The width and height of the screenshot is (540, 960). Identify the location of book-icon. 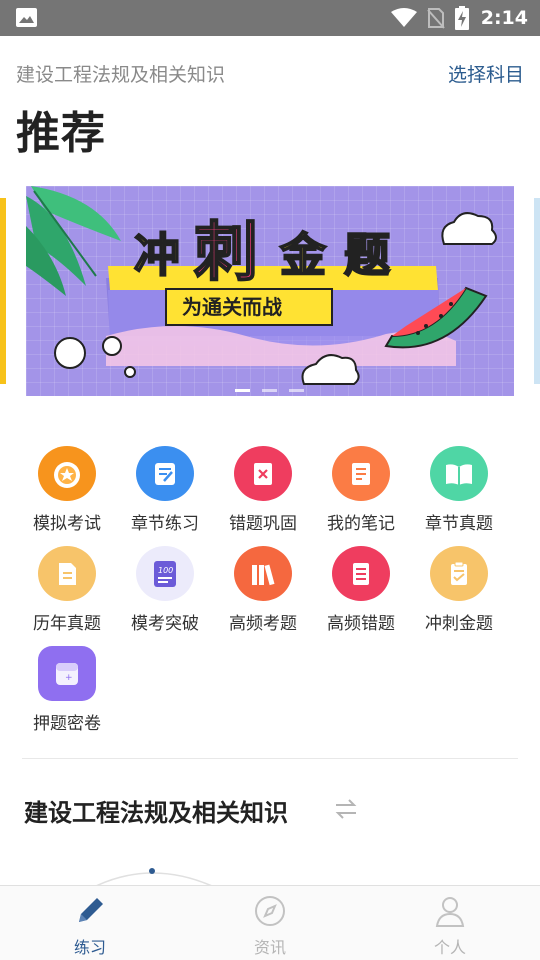
(459, 473).